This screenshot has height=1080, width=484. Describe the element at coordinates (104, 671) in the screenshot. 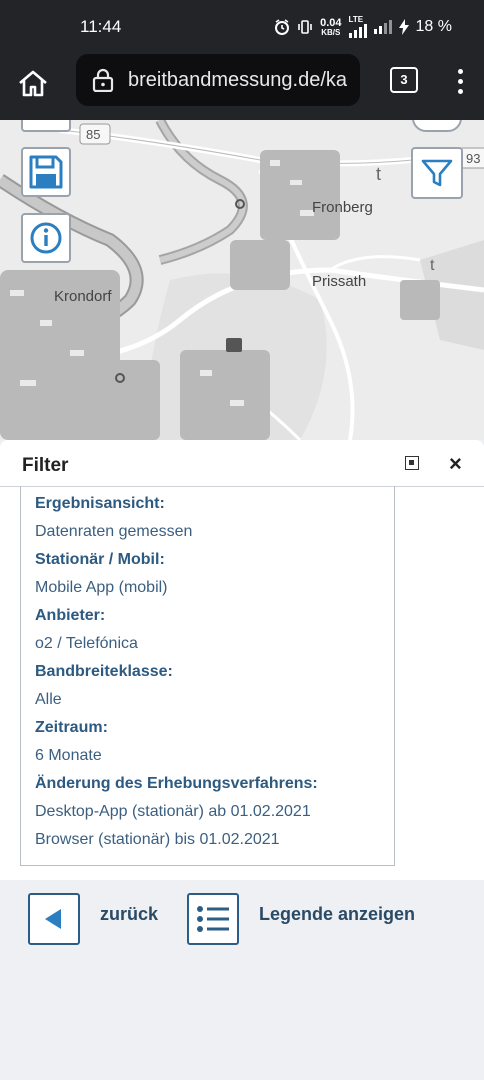

I see `filter-label: Bandbreiteklasse:` at that location.